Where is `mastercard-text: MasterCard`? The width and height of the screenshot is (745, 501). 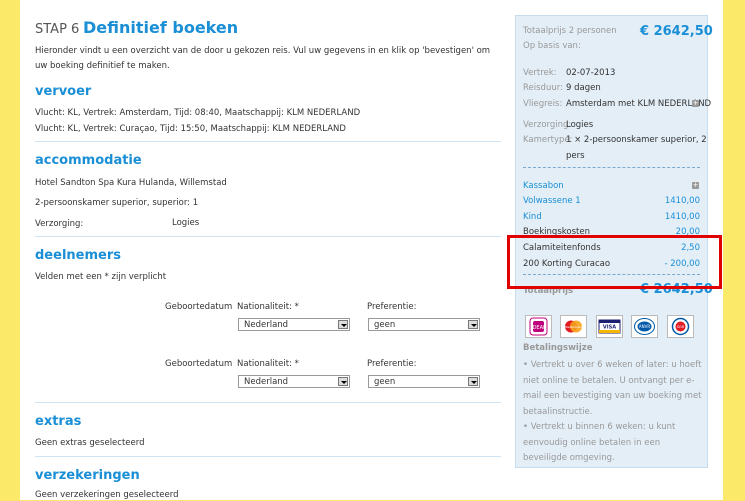 mastercard-text: MasterCard is located at coordinates (573, 327).